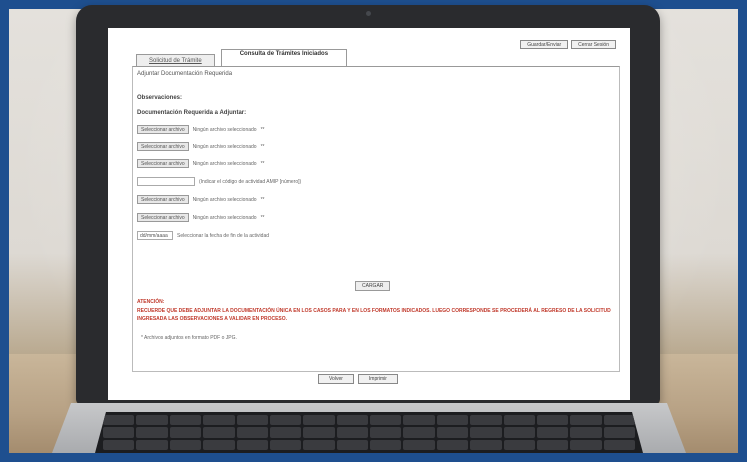 The image size is (747, 462). What do you see at coordinates (368, 13) in the screenshot?
I see `webcam-icon` at bounding box center [368, 13].